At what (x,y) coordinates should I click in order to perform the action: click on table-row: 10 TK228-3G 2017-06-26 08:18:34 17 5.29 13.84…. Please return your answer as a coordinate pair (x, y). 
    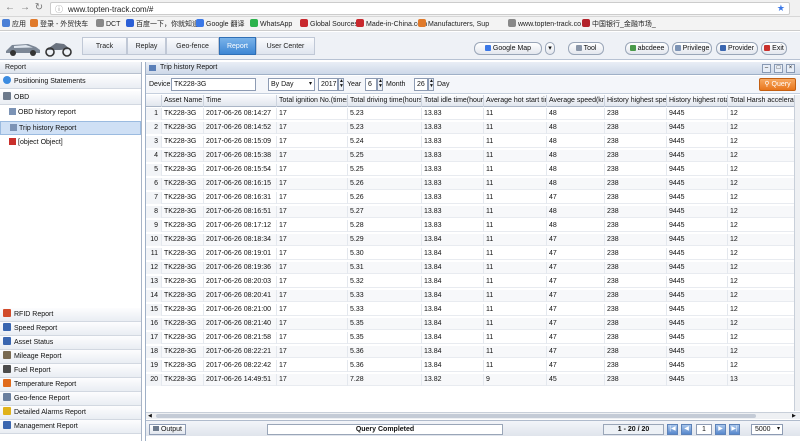
    Looking at the image, I should click on (473, 240).